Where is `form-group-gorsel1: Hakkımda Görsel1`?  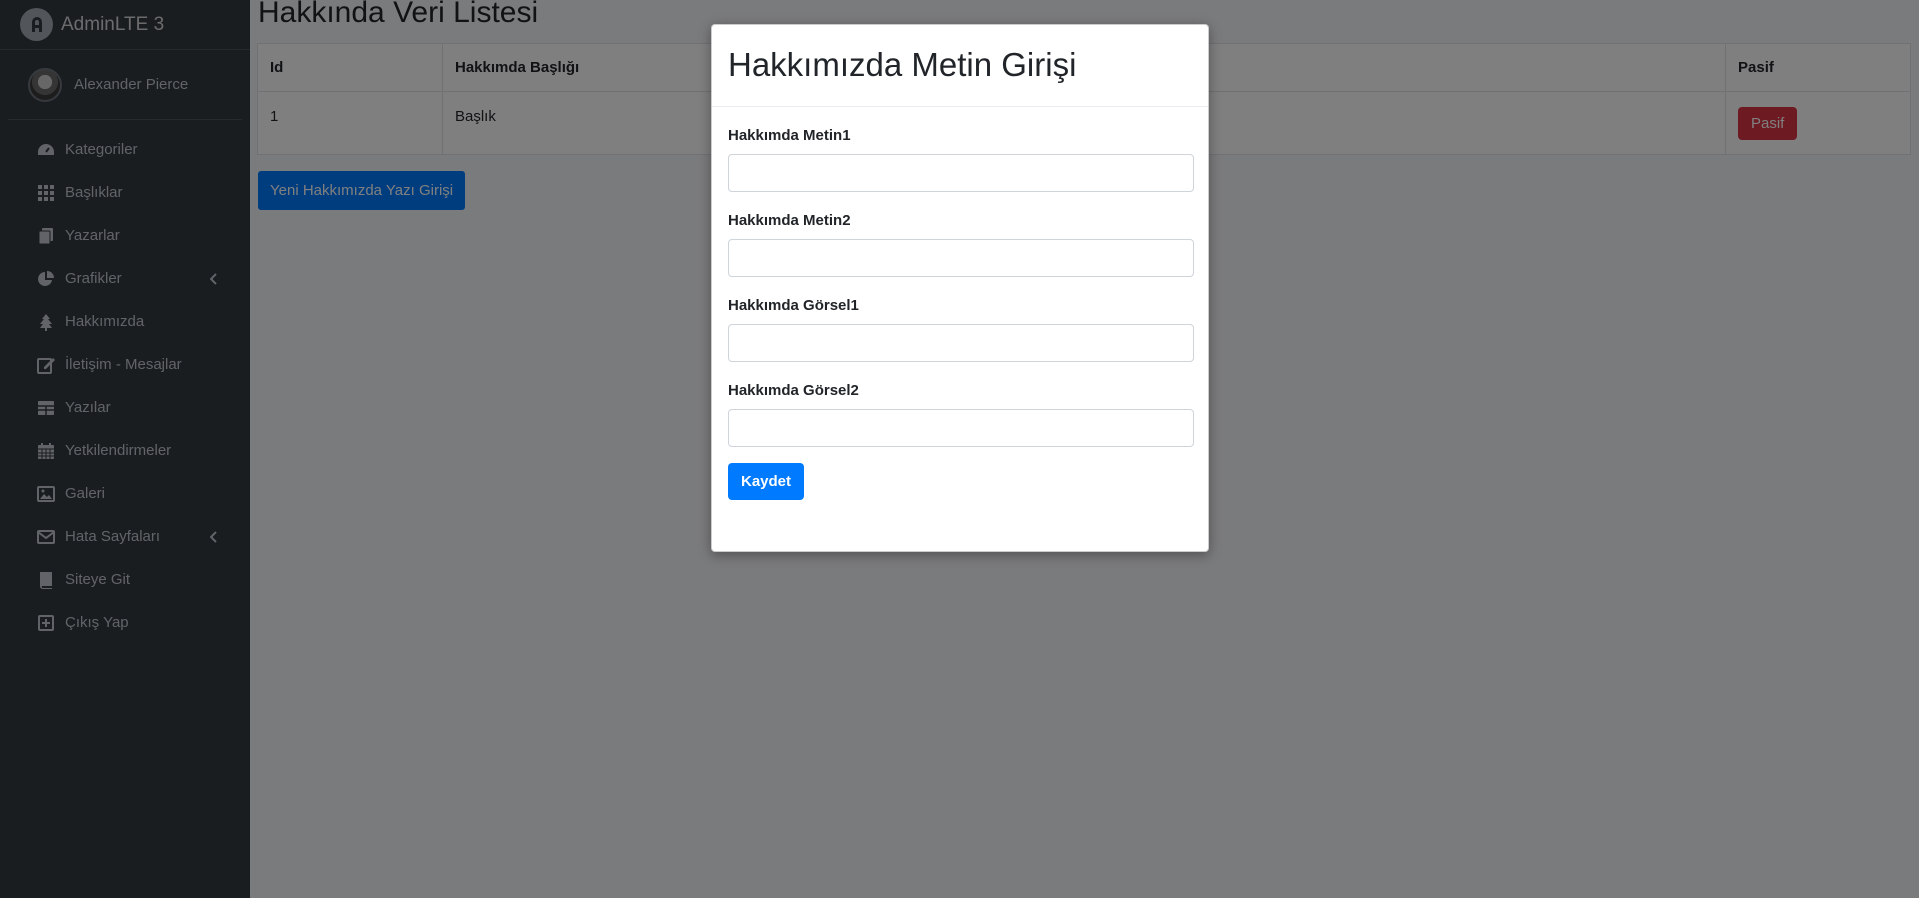
form-group-gorsel1: Hakkımda Görsel1 is located at coordinates (961, 329).